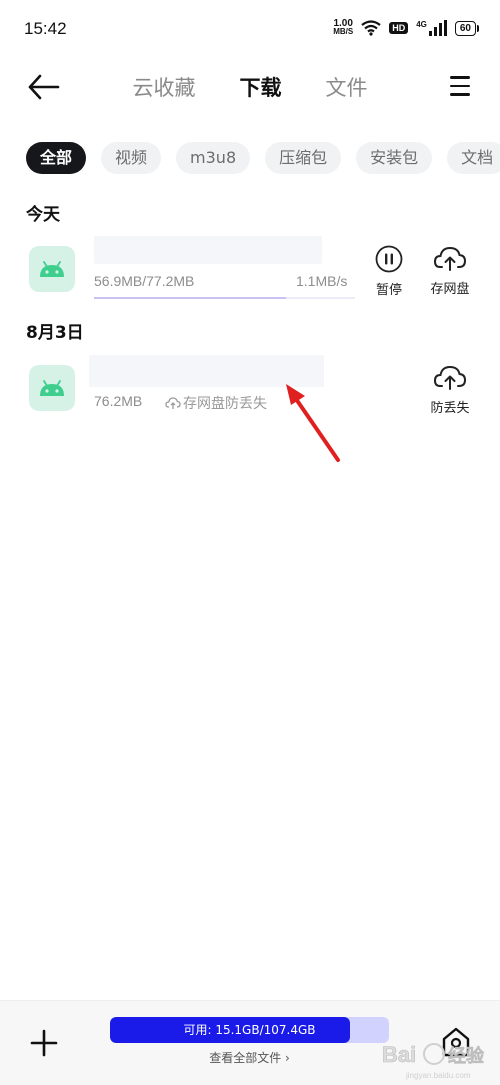  I want to click on pause-icon, so click(389, 259).